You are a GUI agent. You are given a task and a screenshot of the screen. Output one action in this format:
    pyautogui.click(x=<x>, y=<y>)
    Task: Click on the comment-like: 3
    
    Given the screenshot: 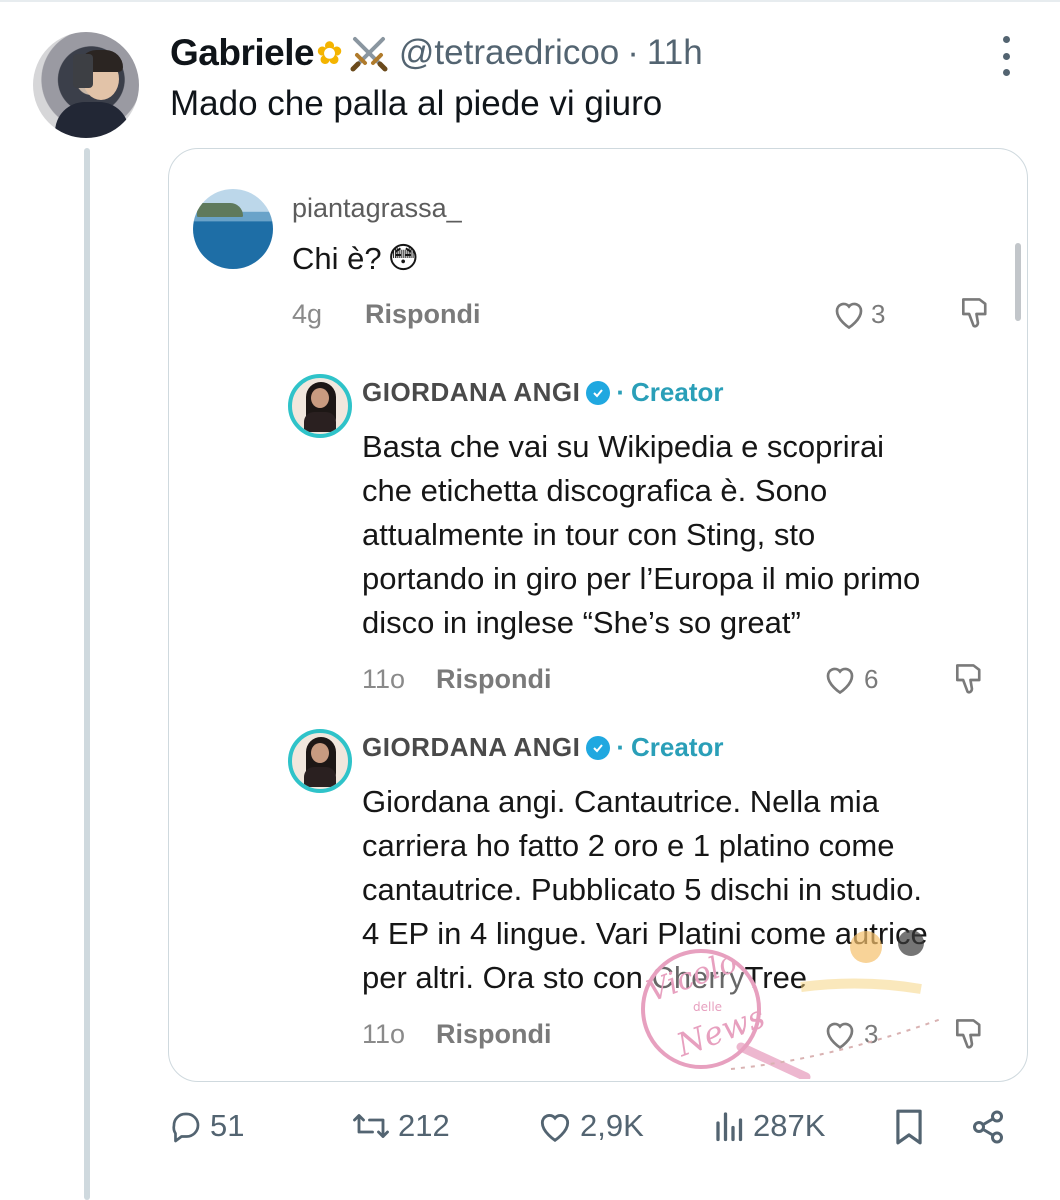 What is the action you would take?
    pyautogui.click(x=858, y=314)
    